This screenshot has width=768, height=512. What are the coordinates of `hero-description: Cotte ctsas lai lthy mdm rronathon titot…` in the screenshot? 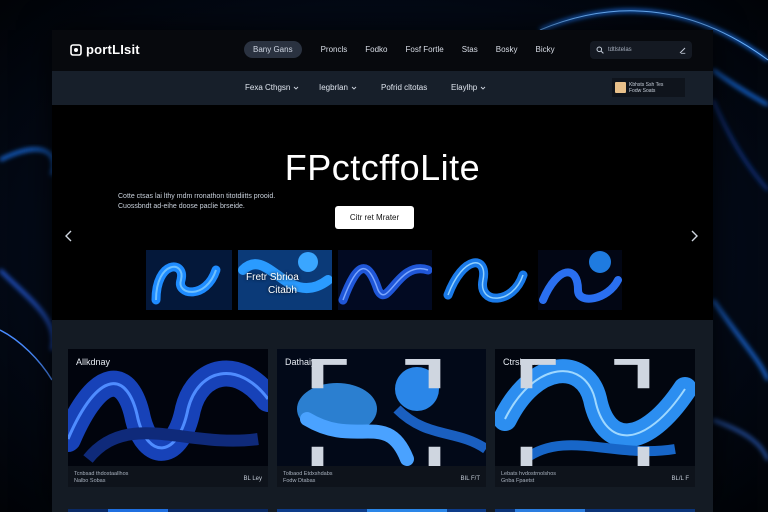 It's located at (223, 202).